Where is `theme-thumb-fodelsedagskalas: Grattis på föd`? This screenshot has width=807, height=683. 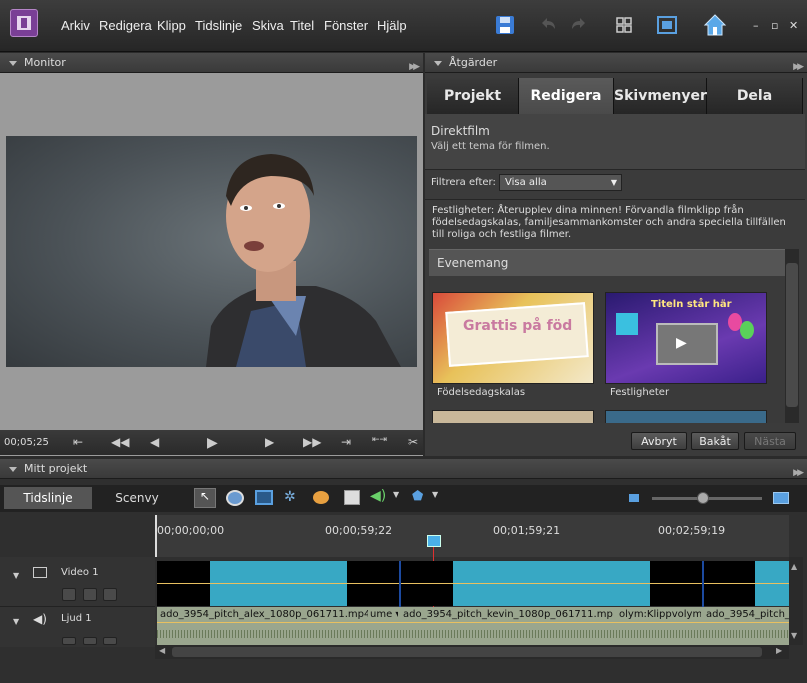 theme-thumb-fodelsedagskalas: Grattis på föd is located at coordinates (513, 338).